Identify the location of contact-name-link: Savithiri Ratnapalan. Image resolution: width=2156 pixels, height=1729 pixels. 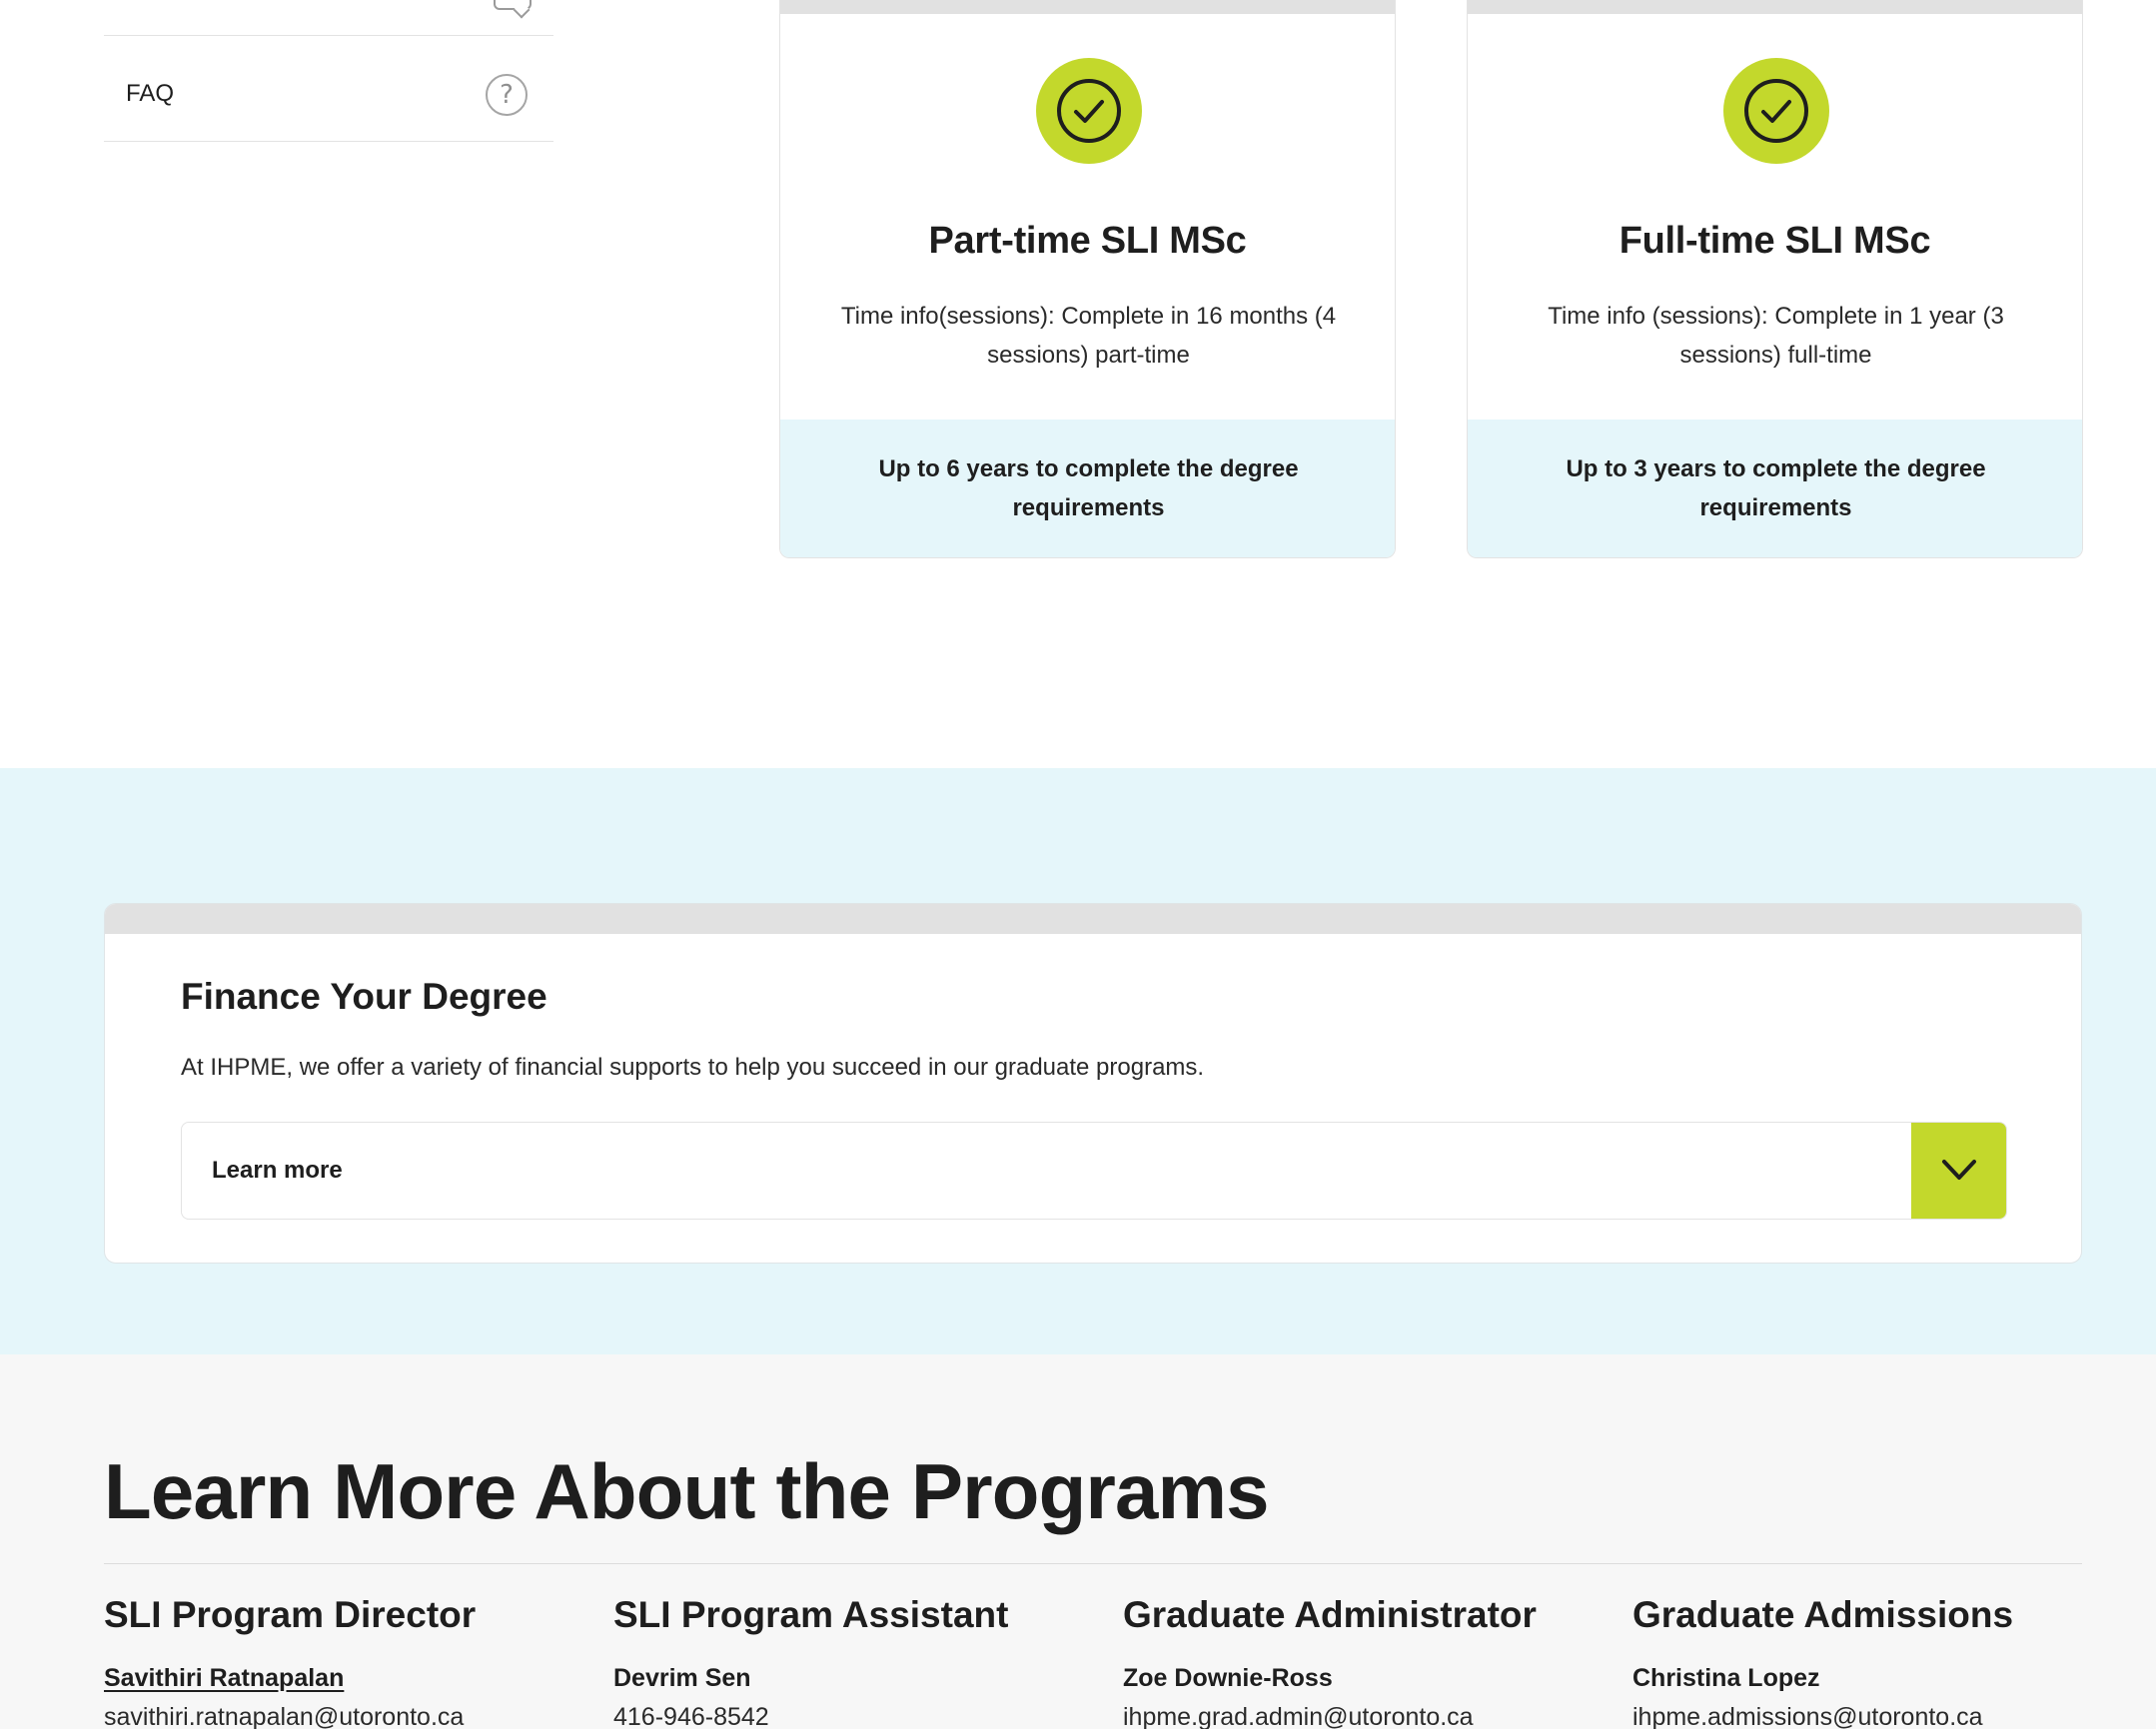
(343, 1679).